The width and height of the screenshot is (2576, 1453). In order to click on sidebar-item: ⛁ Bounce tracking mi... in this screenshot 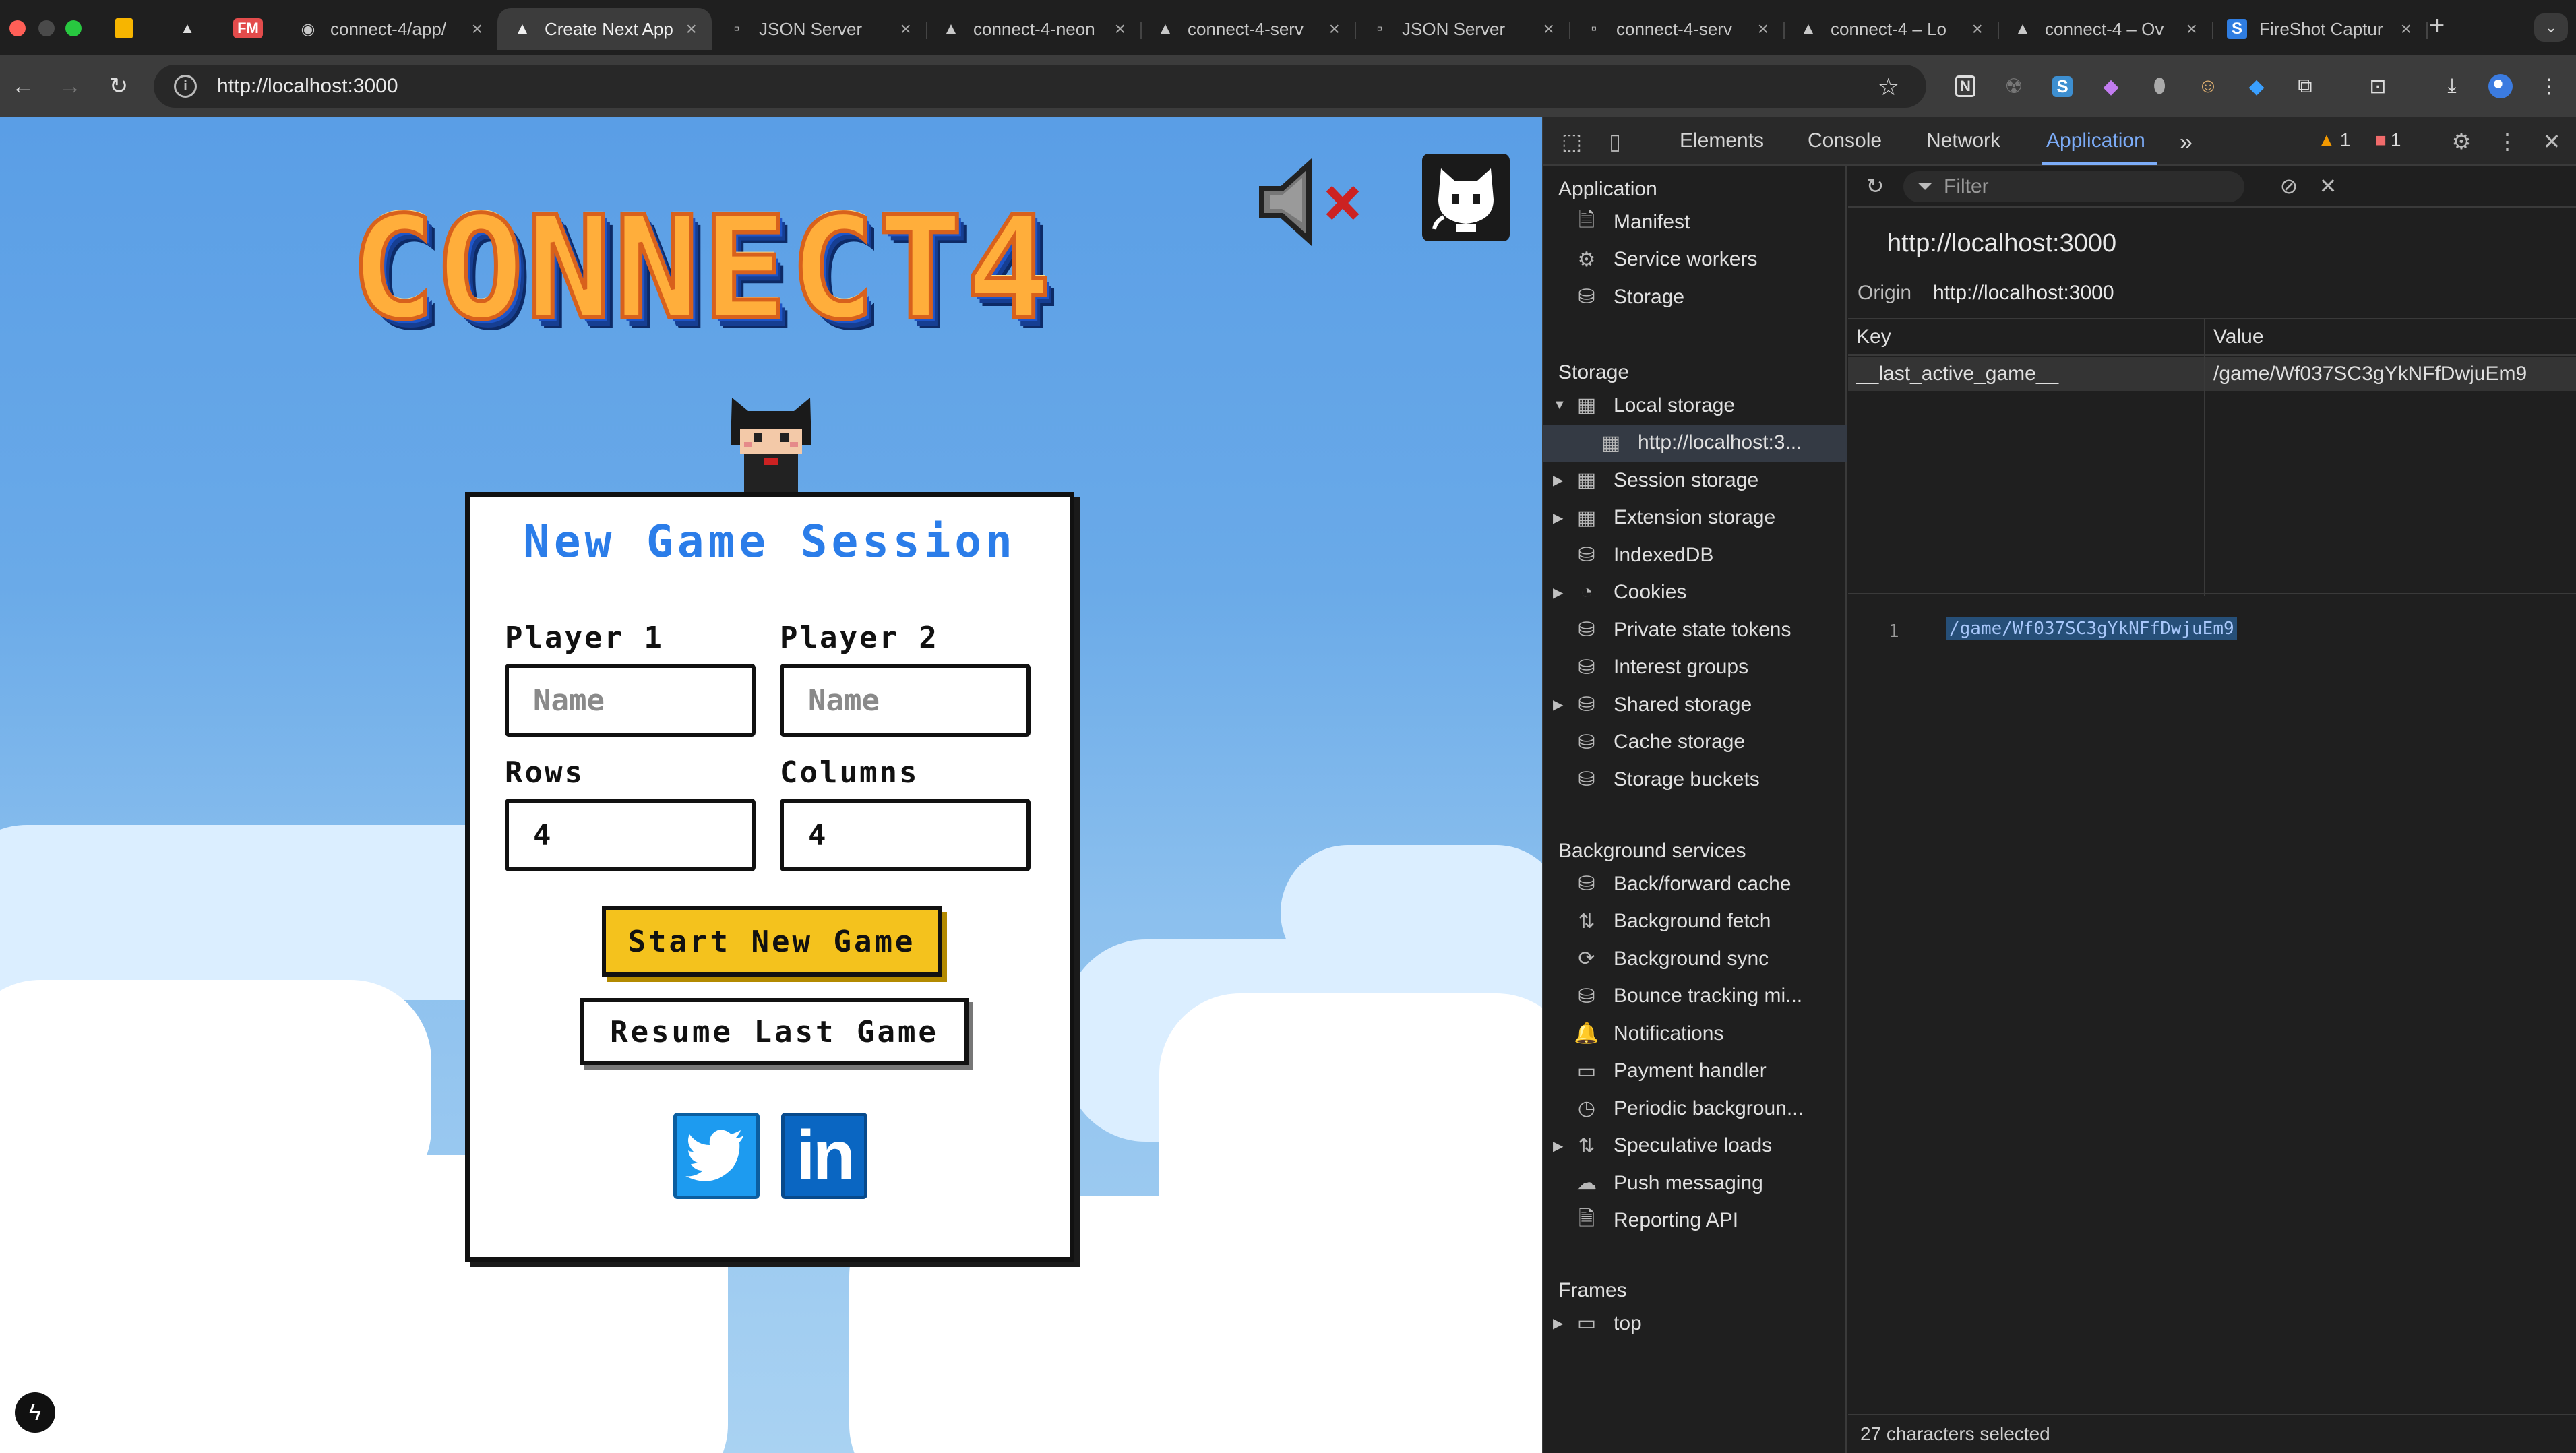, I will do `click(1695, 997)`.